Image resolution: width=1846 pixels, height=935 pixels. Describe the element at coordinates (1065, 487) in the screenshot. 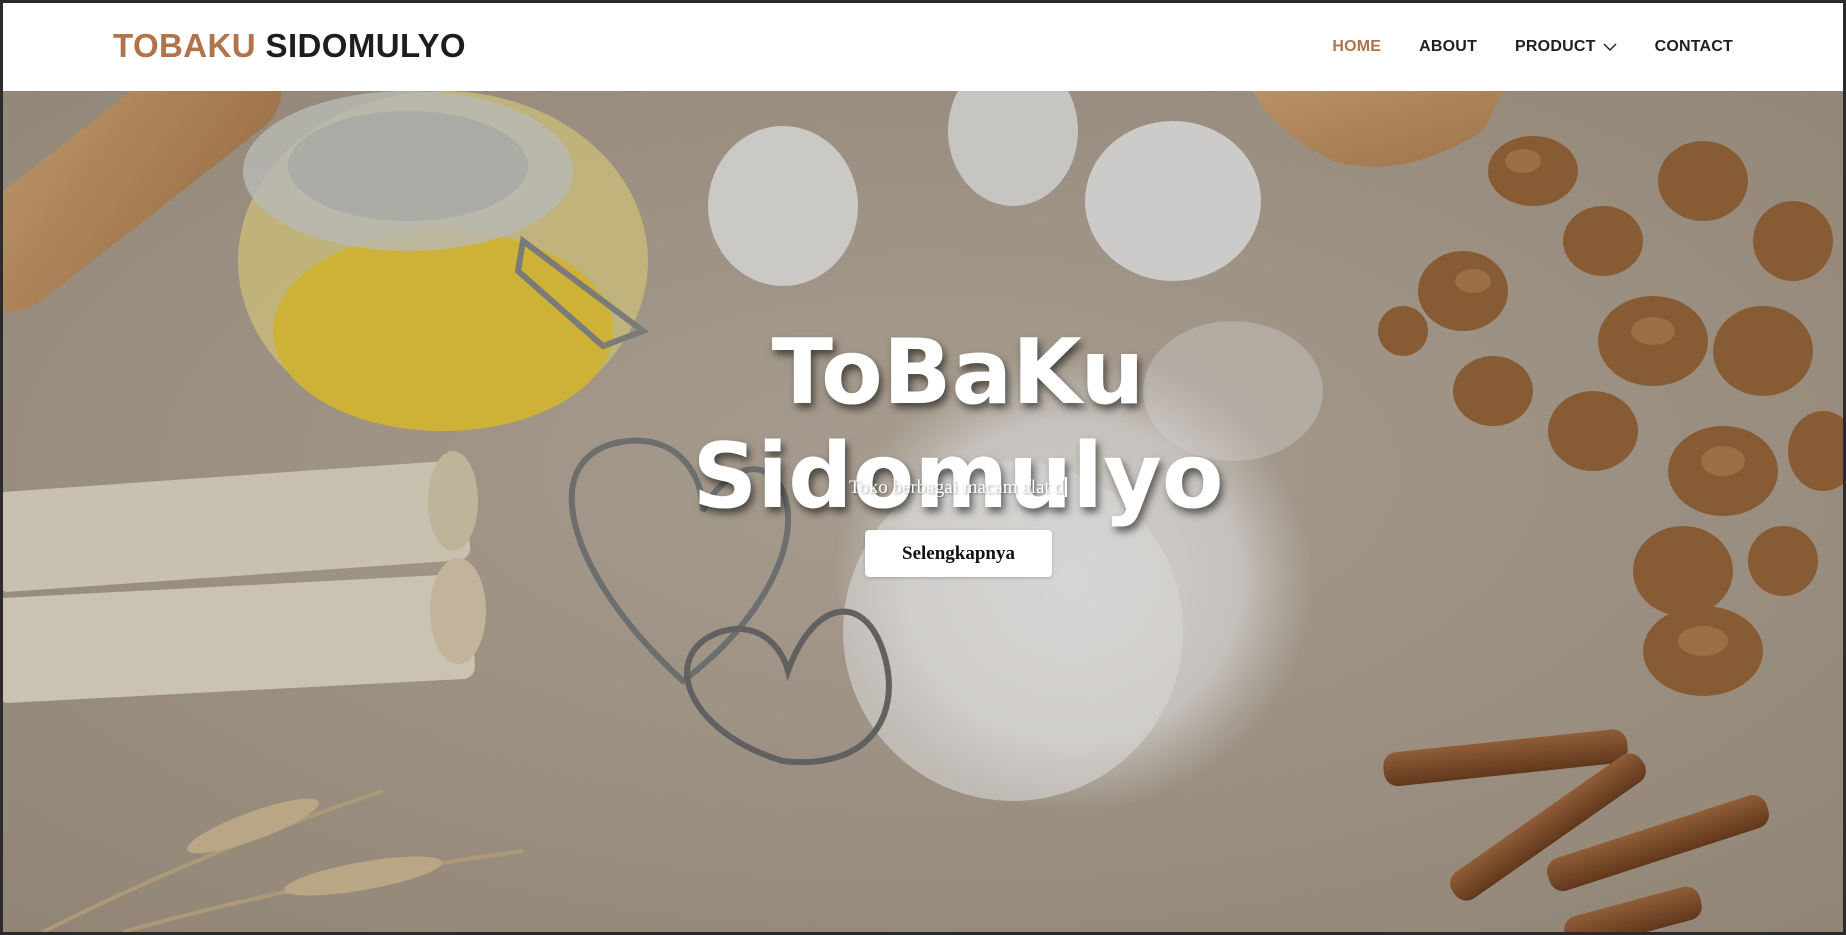

I see `typing-cursor` at that location.